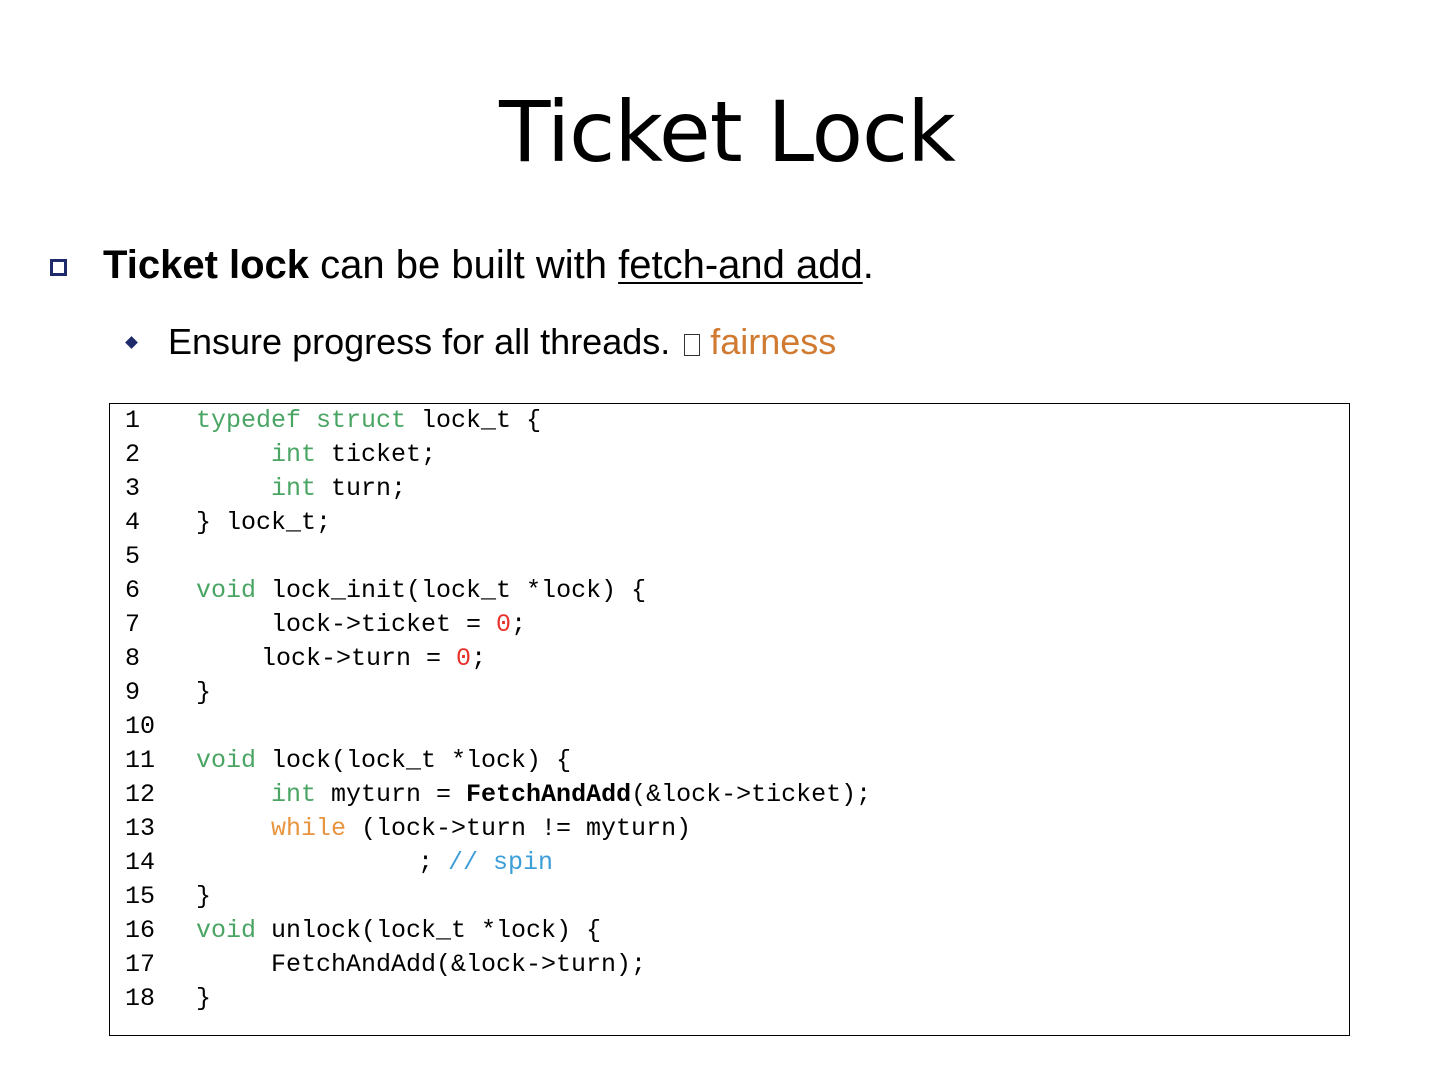 The height and width of the screenshot is (1084, 1454). I want to click on code-keyword-while: while, so click(309, 828).